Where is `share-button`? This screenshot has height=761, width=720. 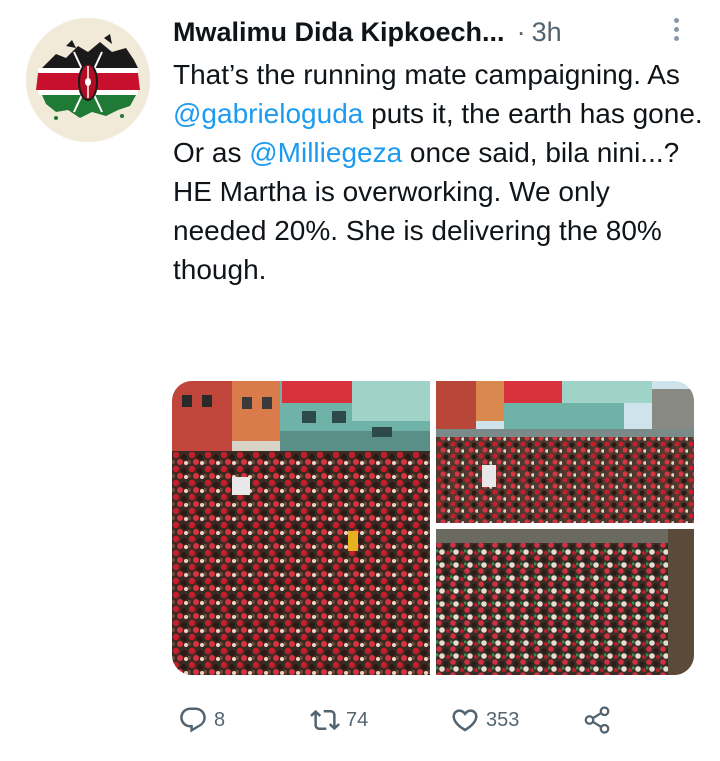
share-button is located at coordinates (597, 720).